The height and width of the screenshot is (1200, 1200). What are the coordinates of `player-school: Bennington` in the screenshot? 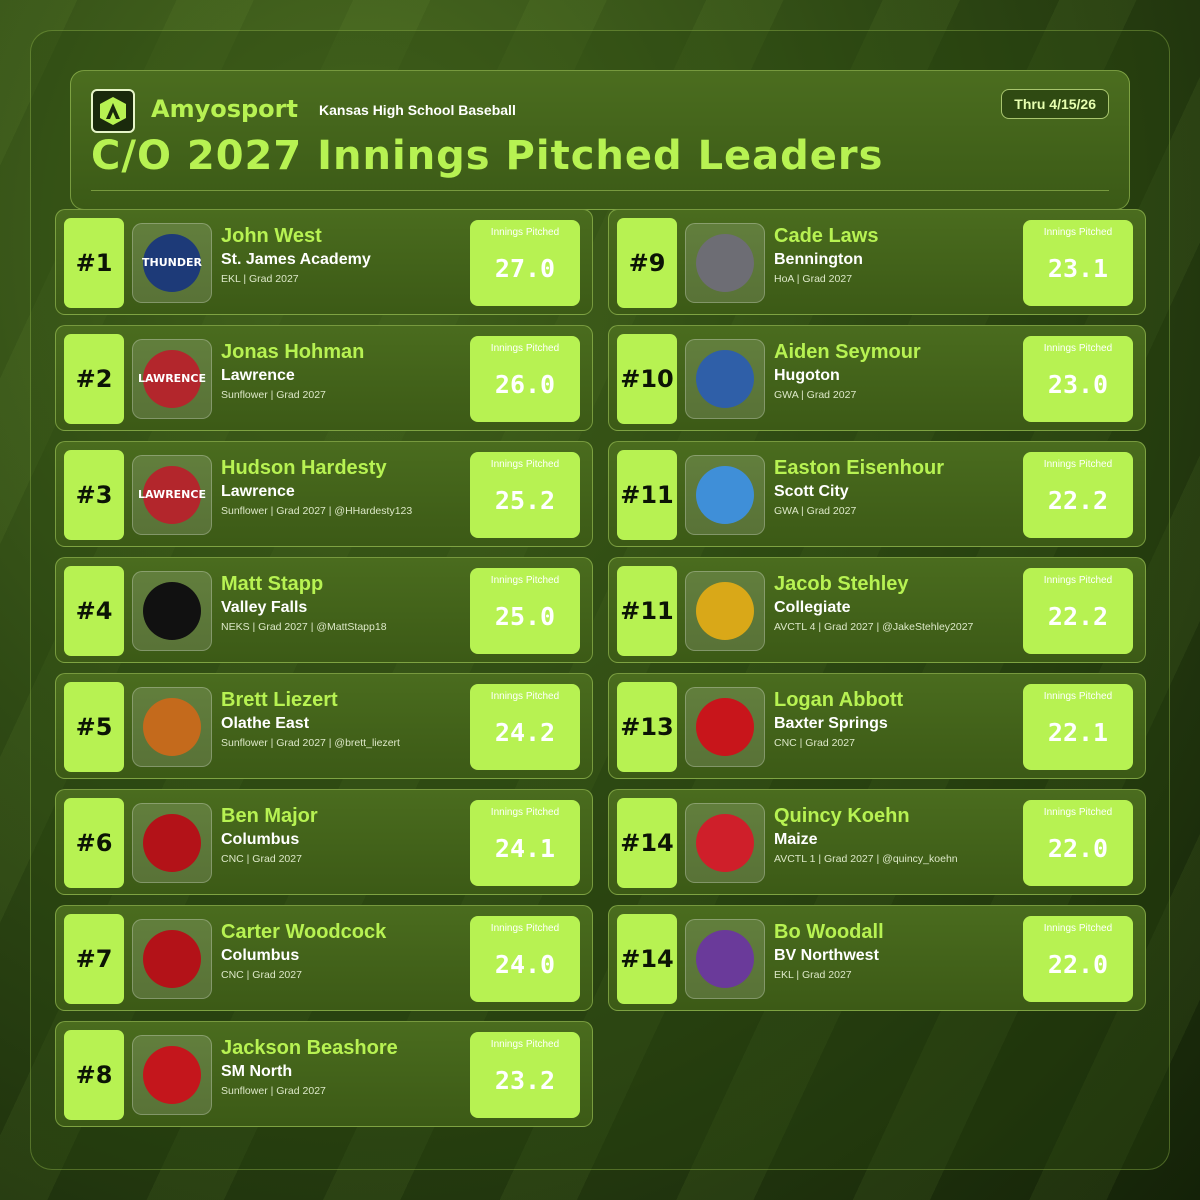 It's located at (818, 259).